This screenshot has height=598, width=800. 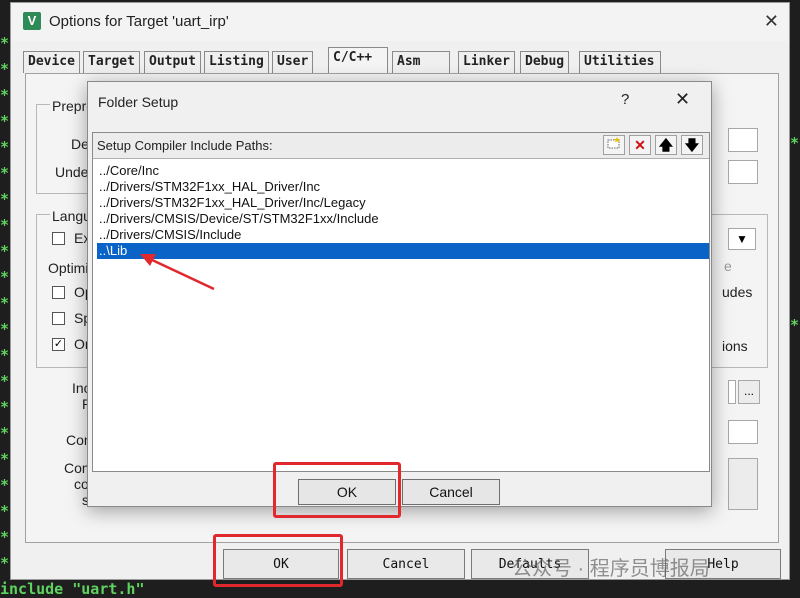 What do you see at coordinates (737, 292) in the screenshot?
I see `right-fragment-udes: udes` at bounding box center [737, 292].